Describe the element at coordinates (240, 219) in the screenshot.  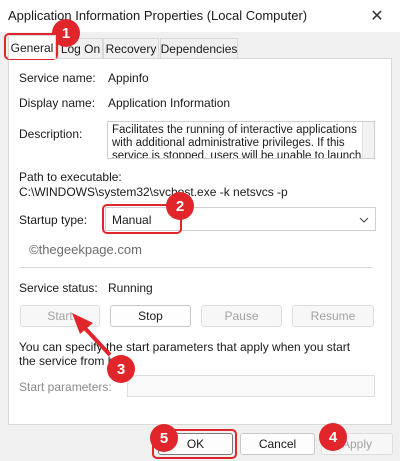
I see `startup-type-select: Manual` at that location.